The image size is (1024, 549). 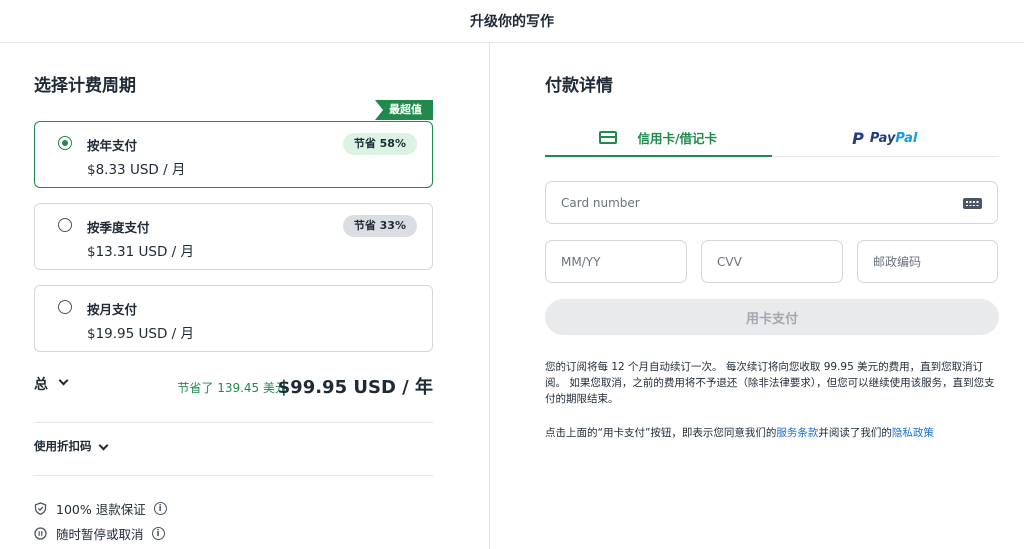 What do you see at coordinates (379, 226) in the screenshot?
I see `savings-badge: 节省 33%` at bounding box center [379, 226].